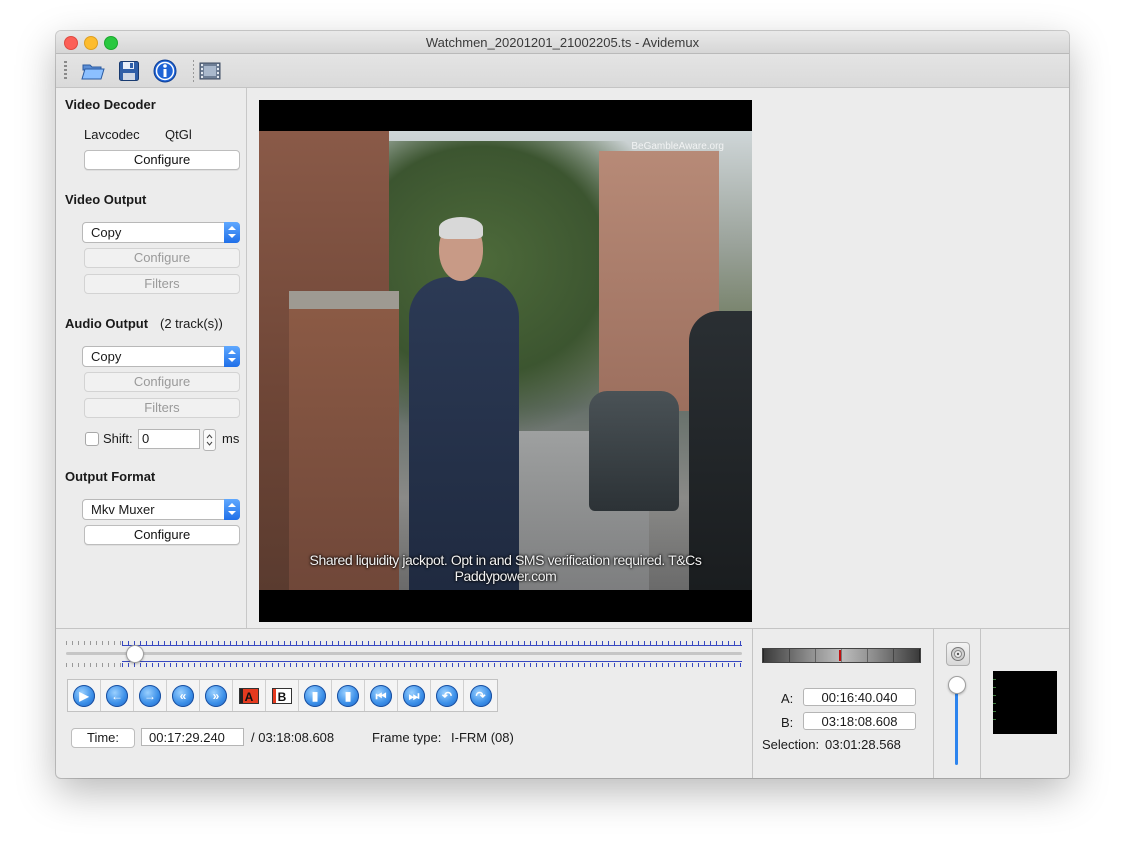  I want to click on navigation-buttons: ▶ ← → « » A B ▮ ▮ ⏮ ⏭ ↶ ↷, so click(282, 695).